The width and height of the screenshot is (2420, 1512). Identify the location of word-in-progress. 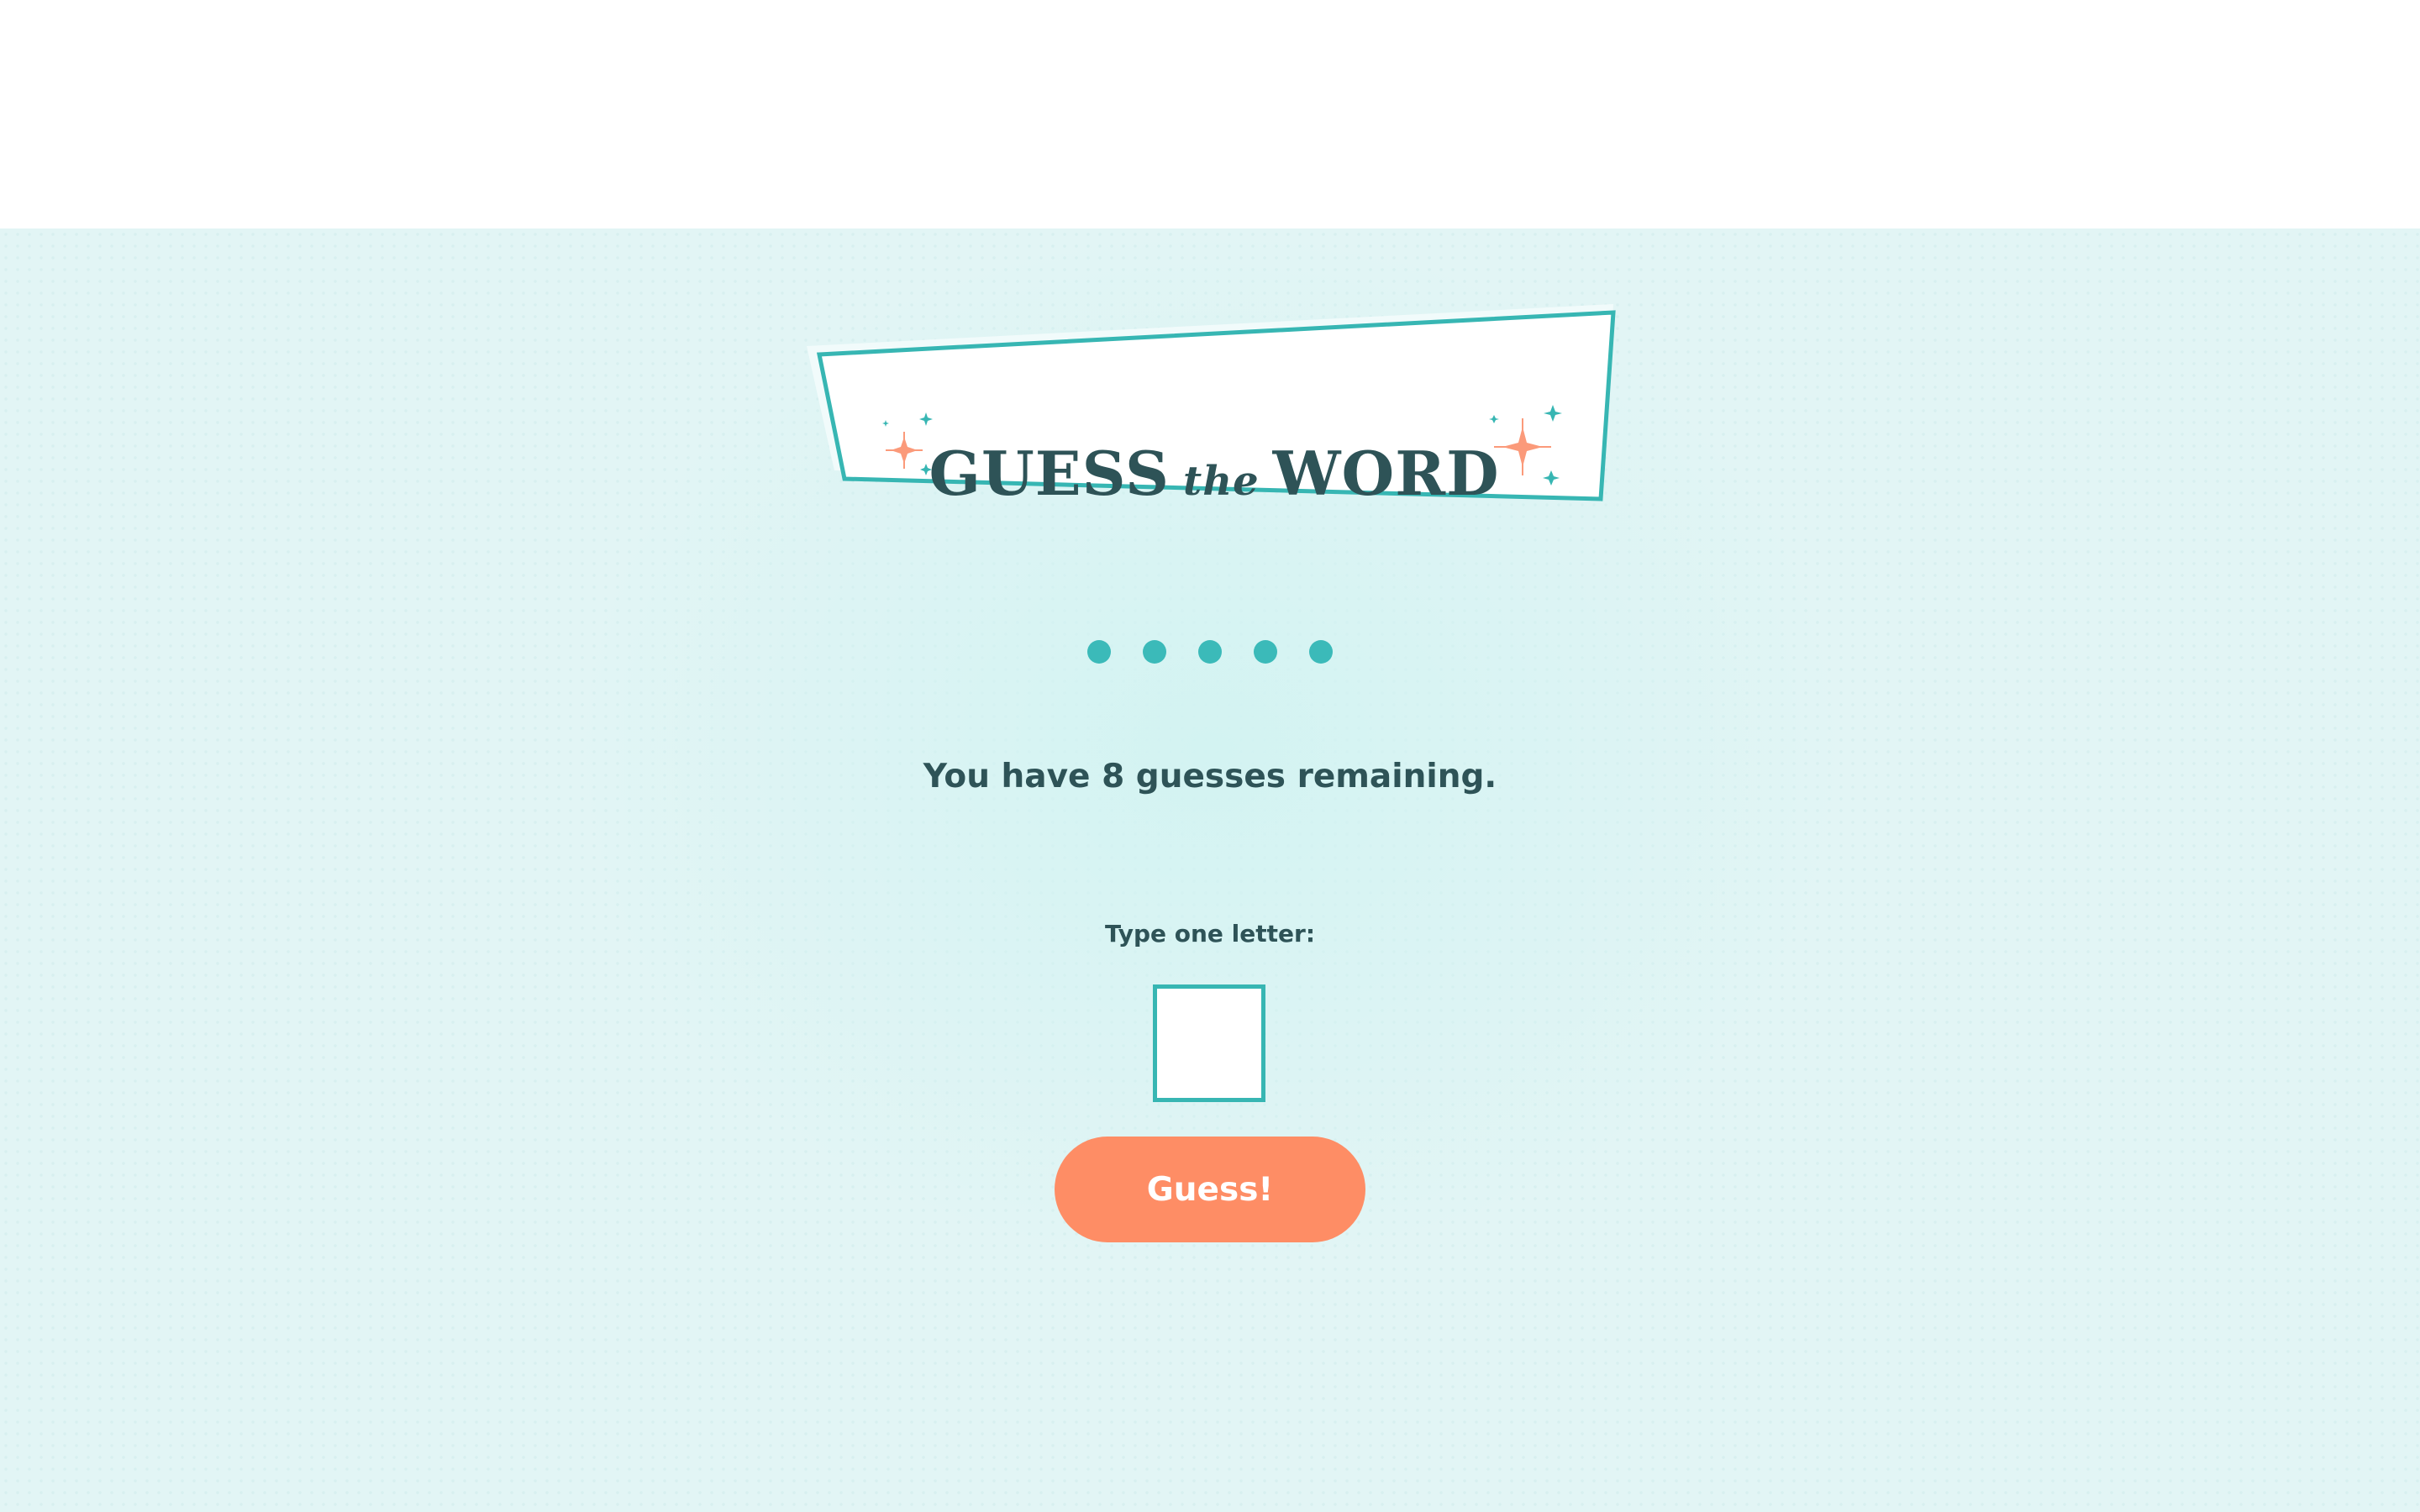
(1210, 652).